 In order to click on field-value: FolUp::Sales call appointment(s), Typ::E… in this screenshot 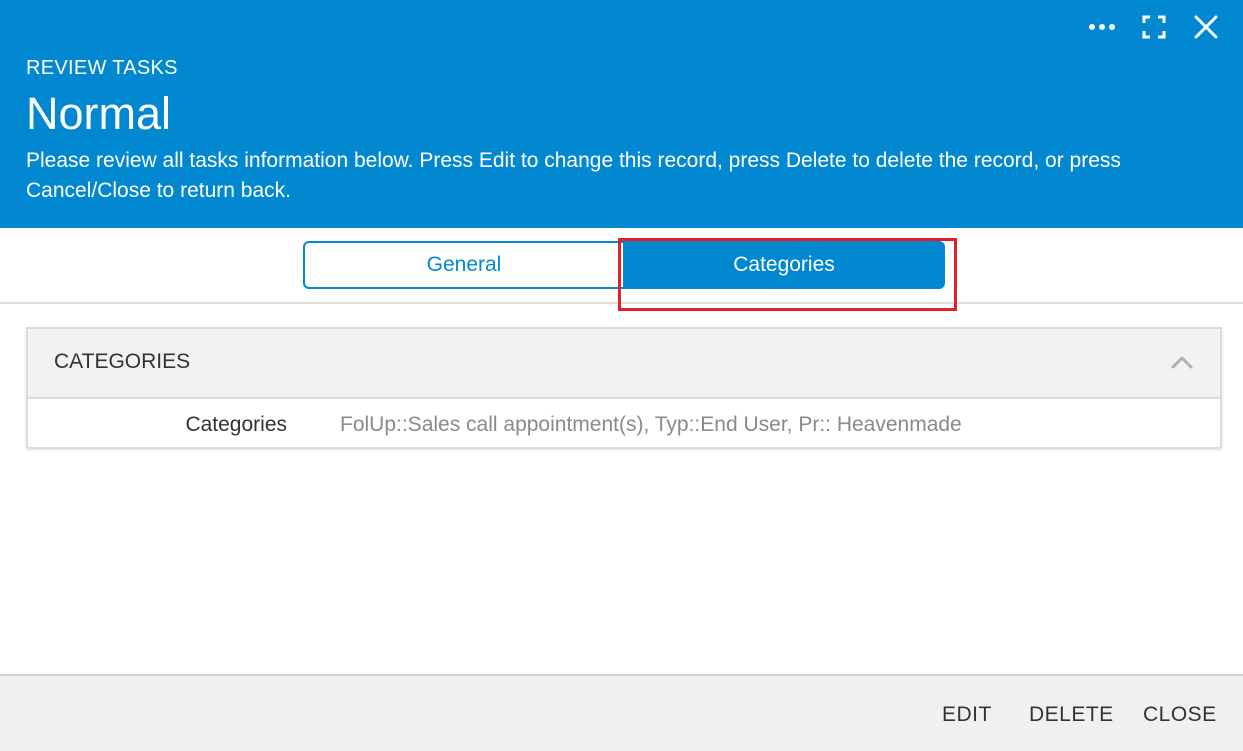, I will do `click(651, 424)`.